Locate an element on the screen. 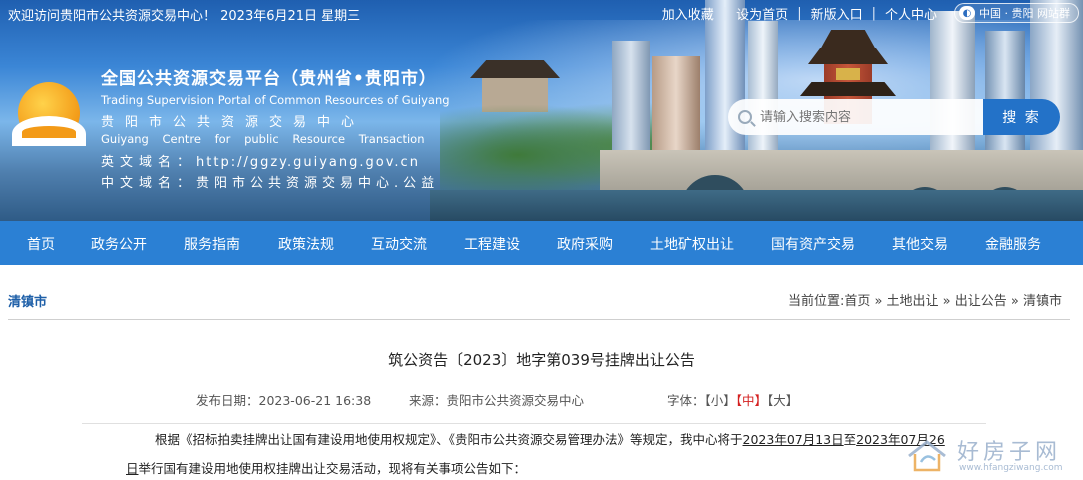 The width and height of the screenshot is (1083, 480). en-domain: 英文域名：http://ggzy.guiyang.gov.cn is located at coordinates (275, 160).